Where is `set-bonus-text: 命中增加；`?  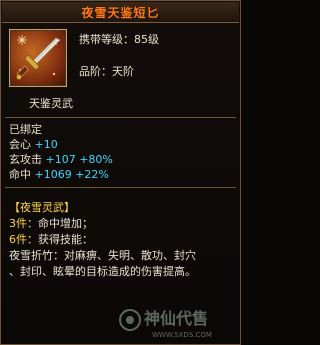 set-bonus-text: 命中增加； is located at coordinates (65, 223).